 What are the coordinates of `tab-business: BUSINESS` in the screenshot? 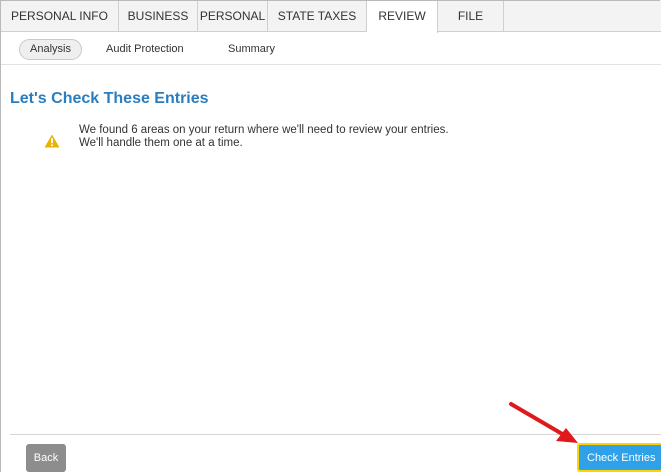 It's located at (158, 16).